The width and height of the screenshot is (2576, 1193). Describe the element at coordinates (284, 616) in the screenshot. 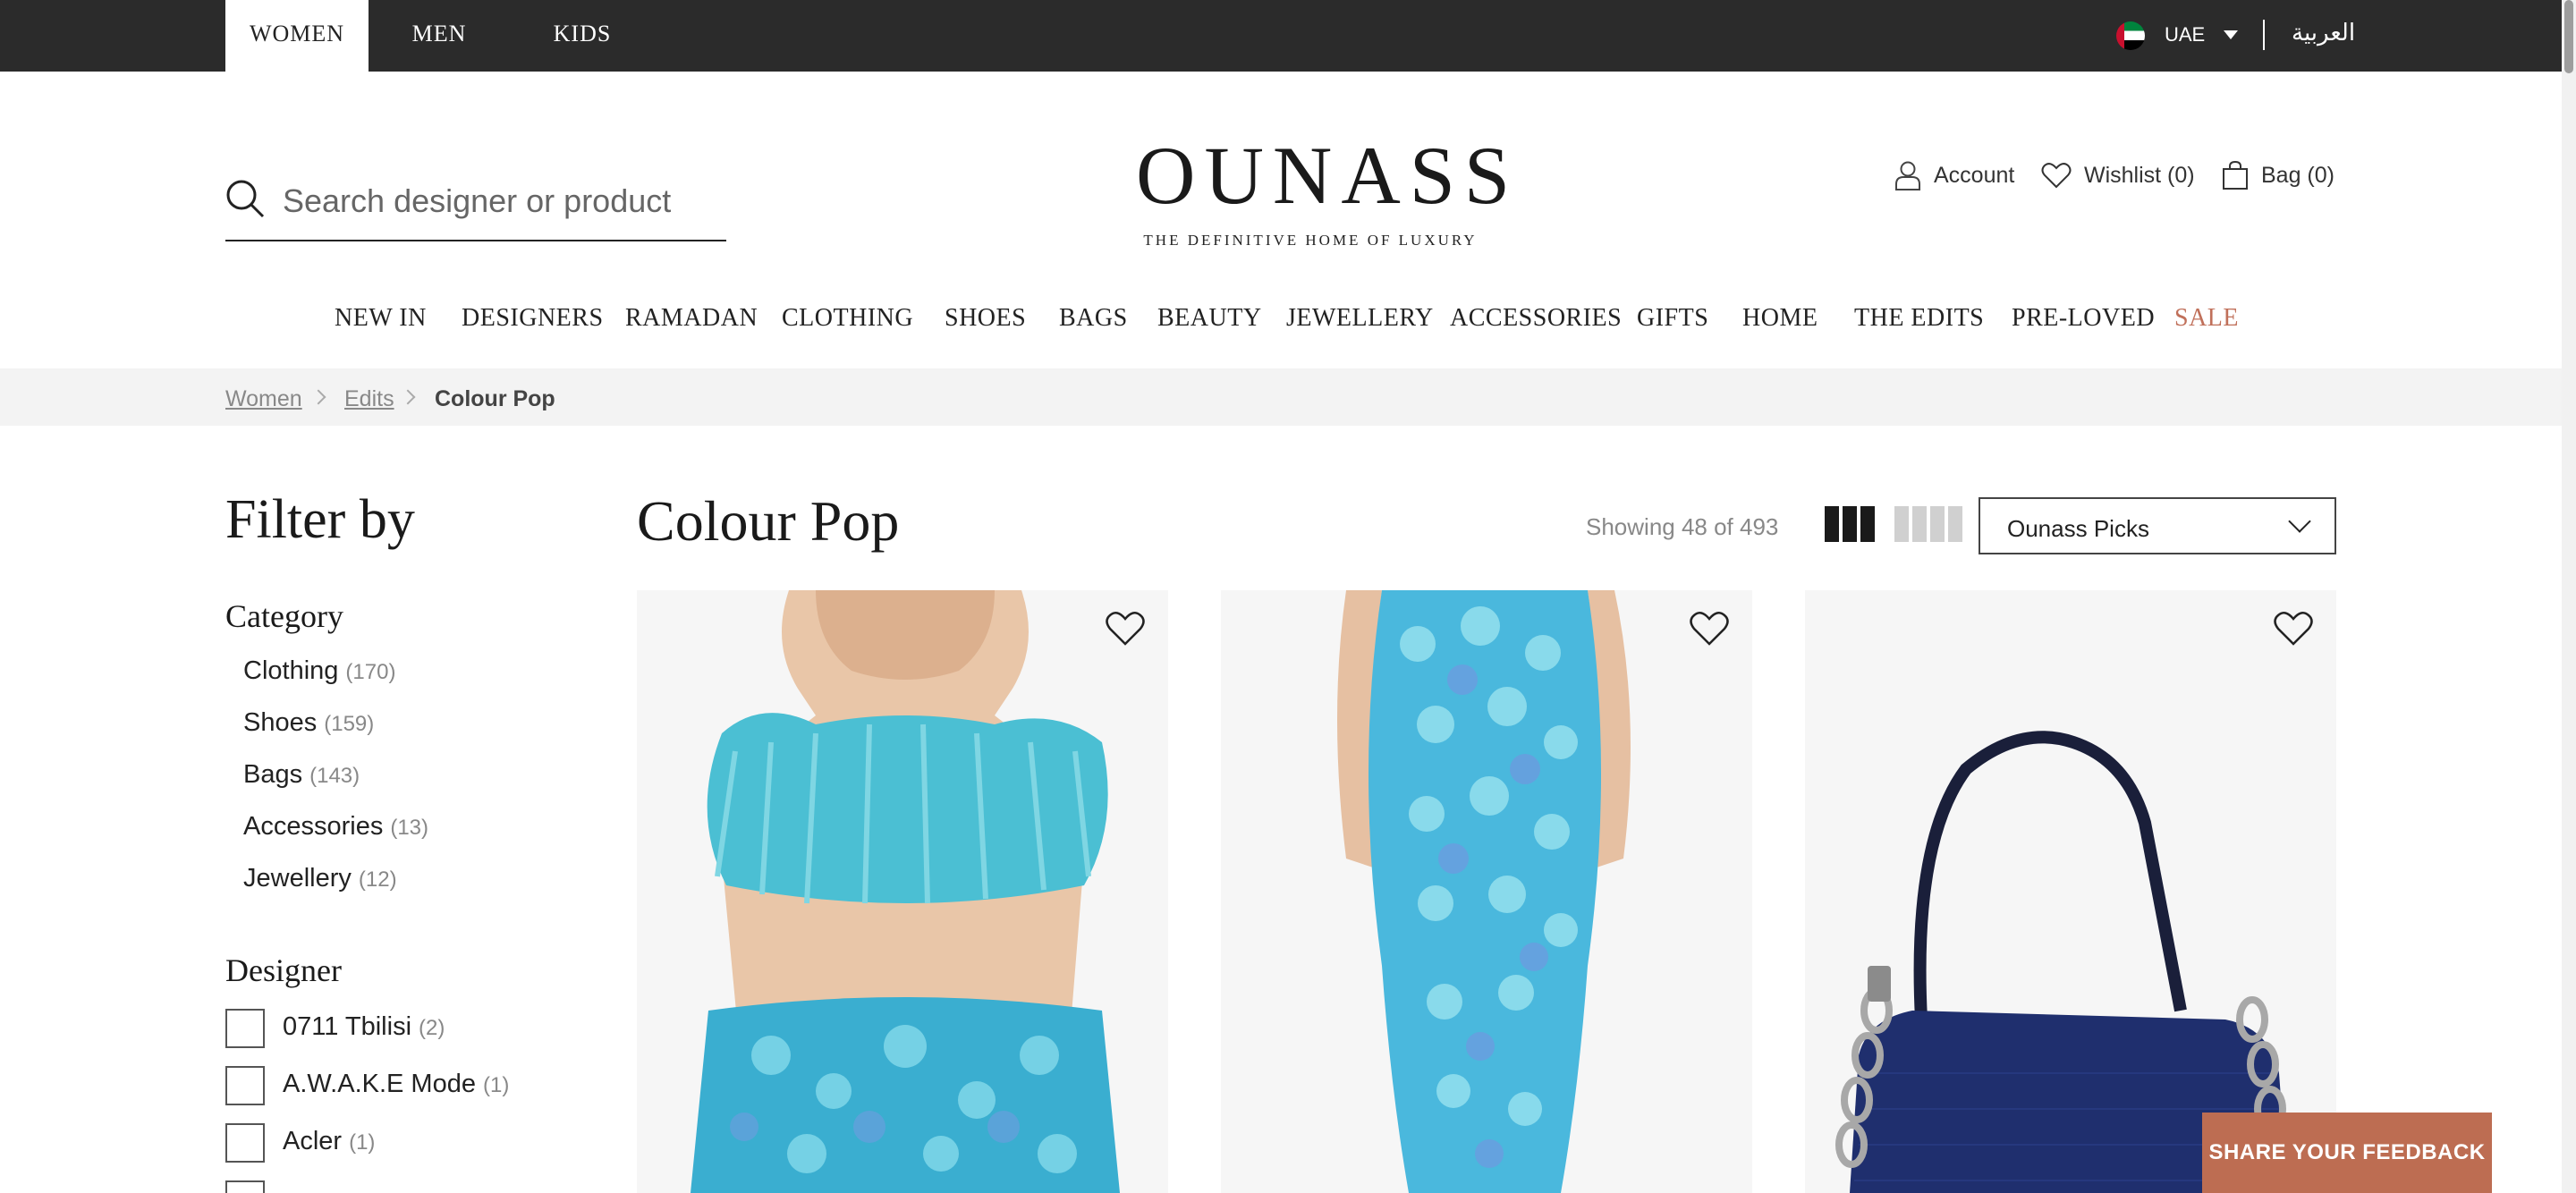

I see `category-facet-title: Category` at that location.